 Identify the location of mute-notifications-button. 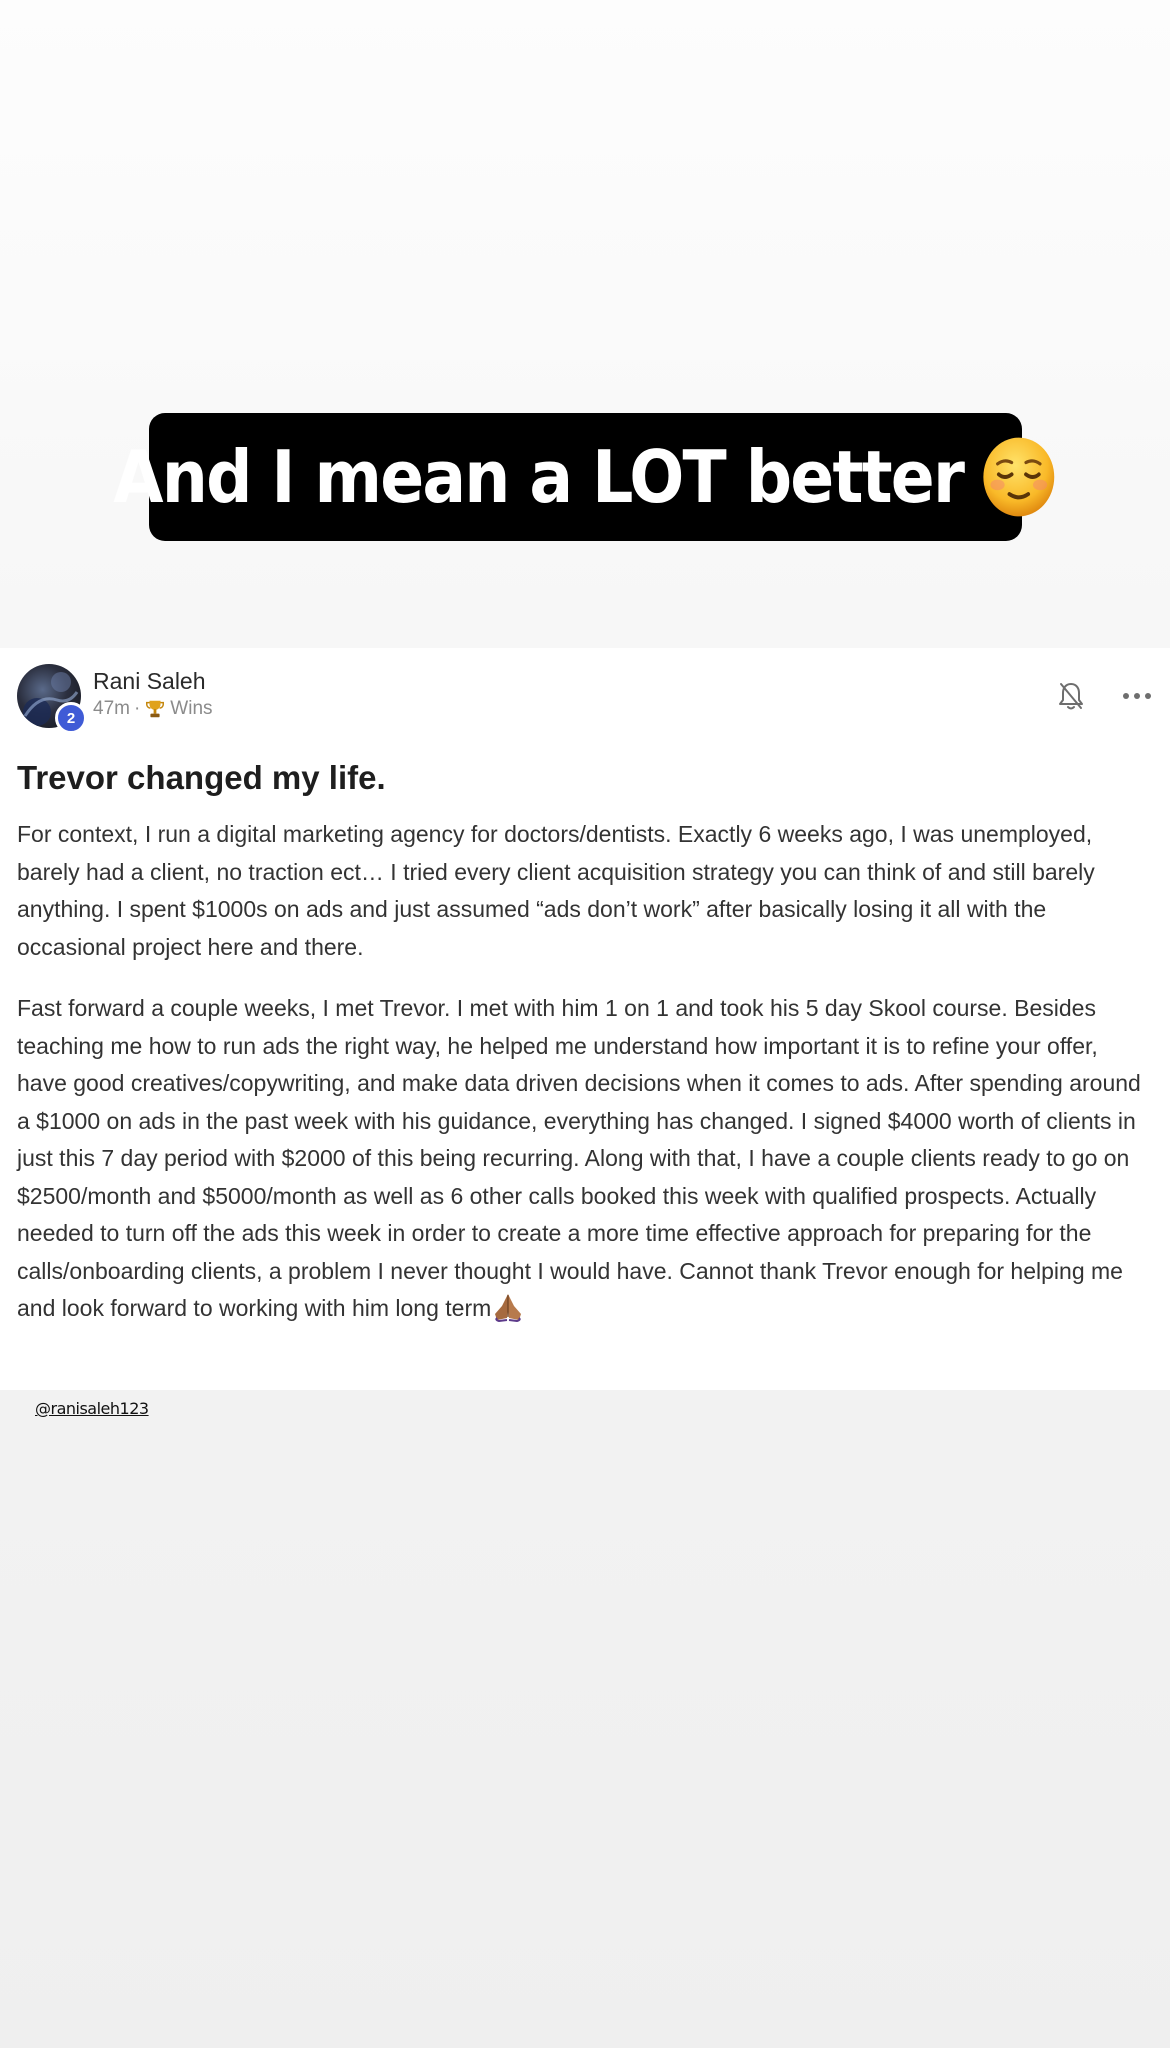
(1071, 696).